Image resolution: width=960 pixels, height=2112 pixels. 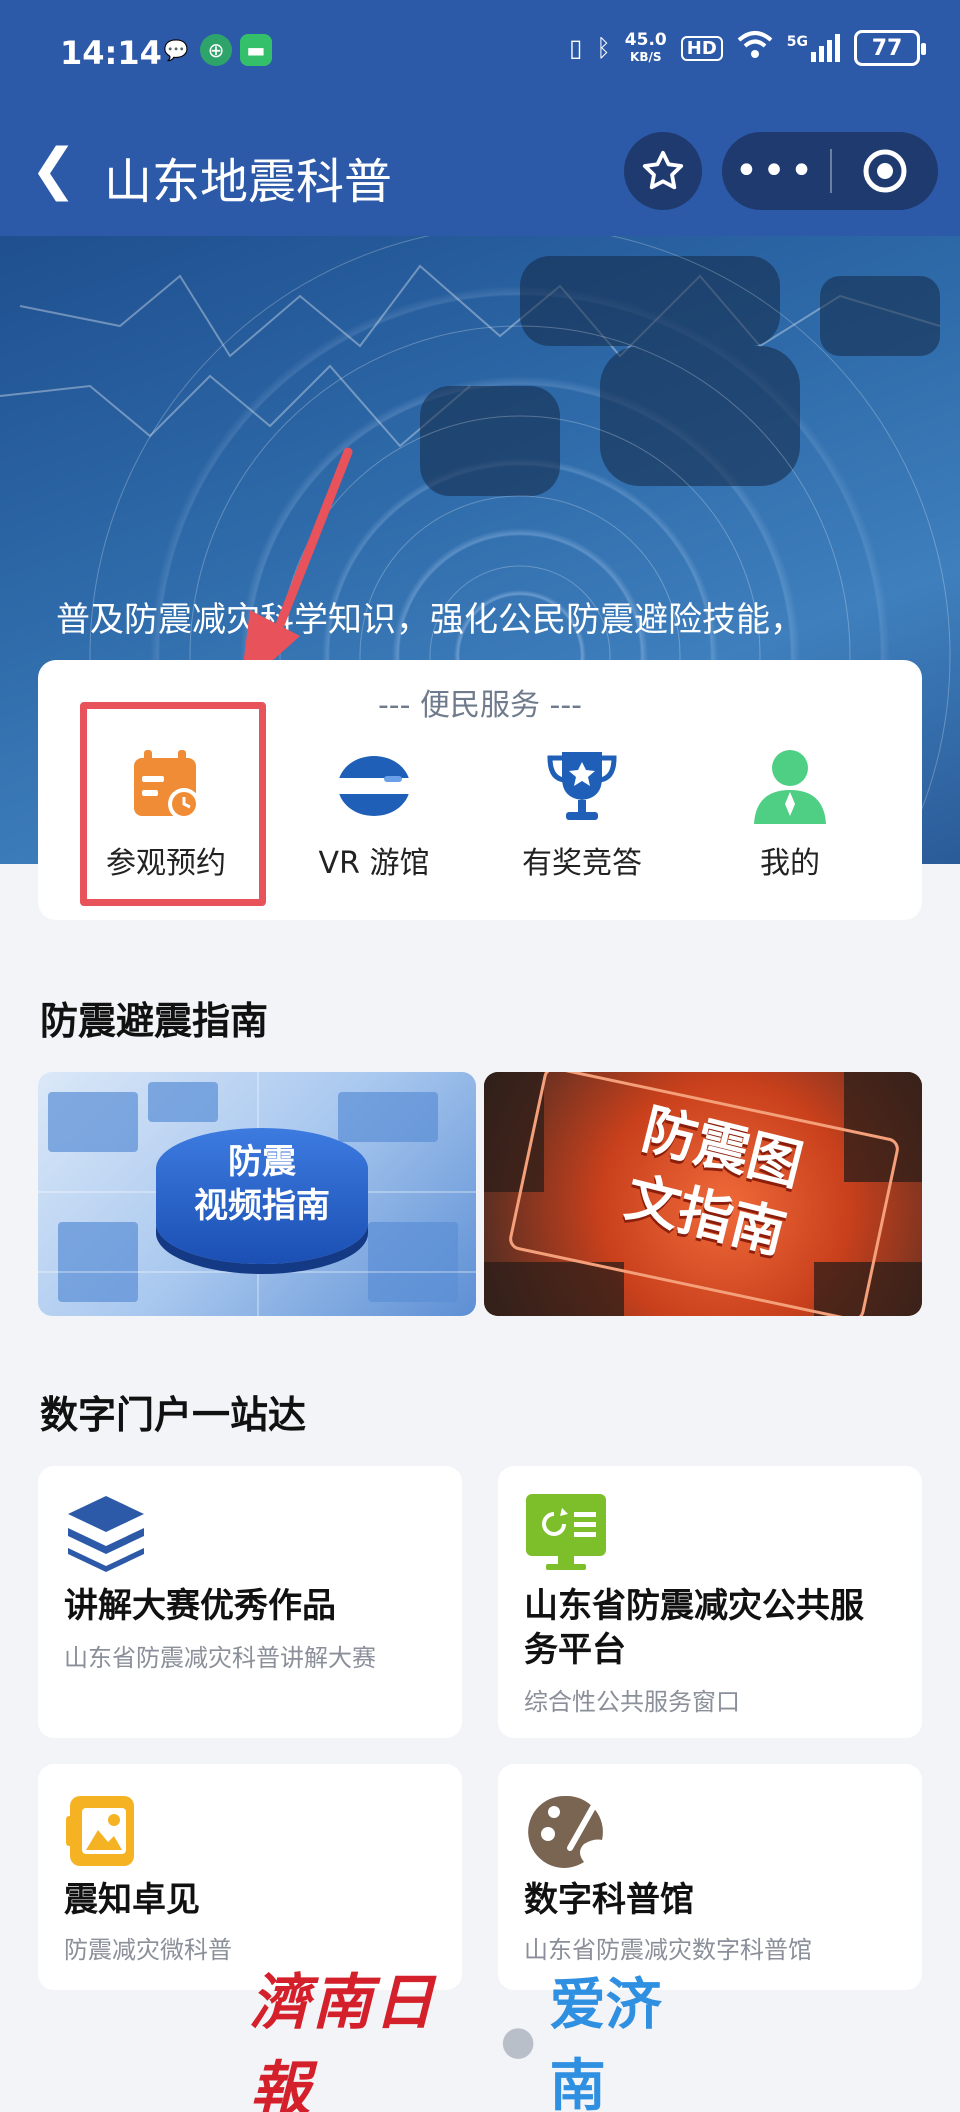 What do you see at coordinates (132, 1900) in the screenshot?
I see `portal-card-title: 震知卓见` at bounding box center [132, 1900].